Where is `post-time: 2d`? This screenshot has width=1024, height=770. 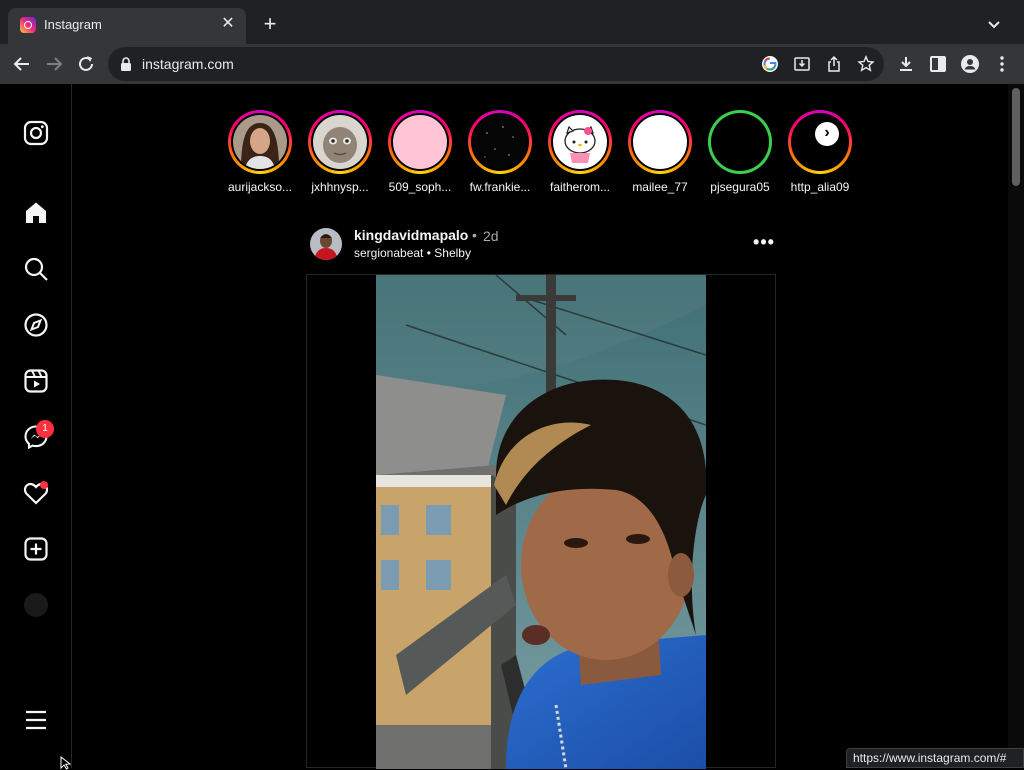 post-time: 2d is located at coordinates (491, 236).